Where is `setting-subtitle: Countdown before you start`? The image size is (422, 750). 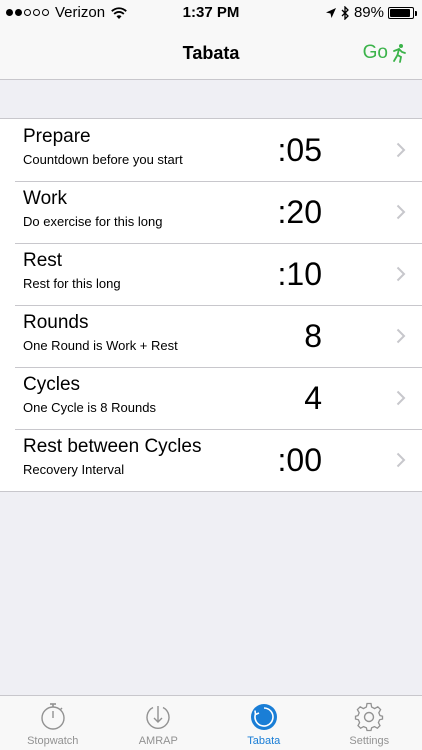 setting-subtitle: Countdown before you start is located at coordinates (103, 159).